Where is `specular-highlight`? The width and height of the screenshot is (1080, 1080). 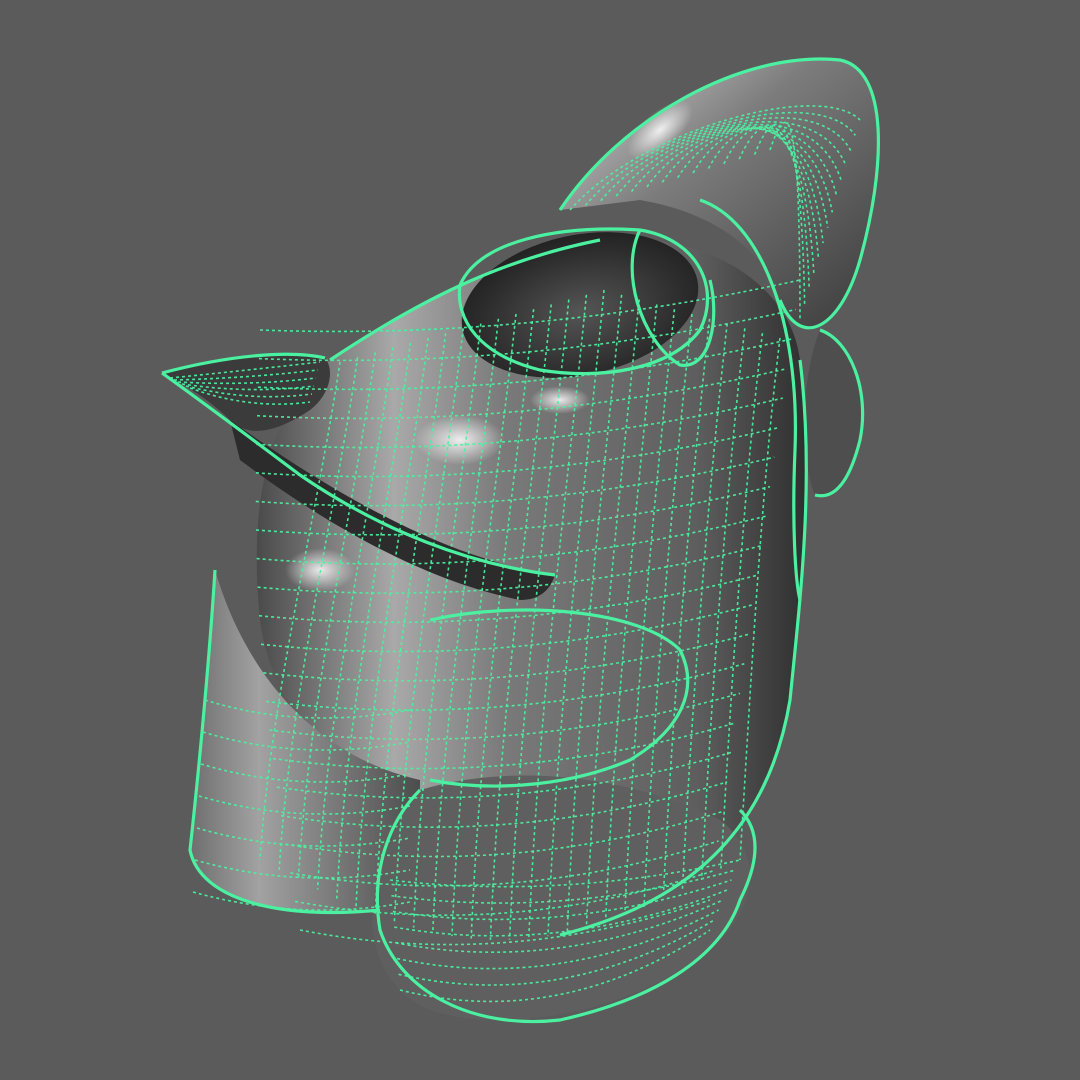 specular-highlight is located at coordinates (460, 440).